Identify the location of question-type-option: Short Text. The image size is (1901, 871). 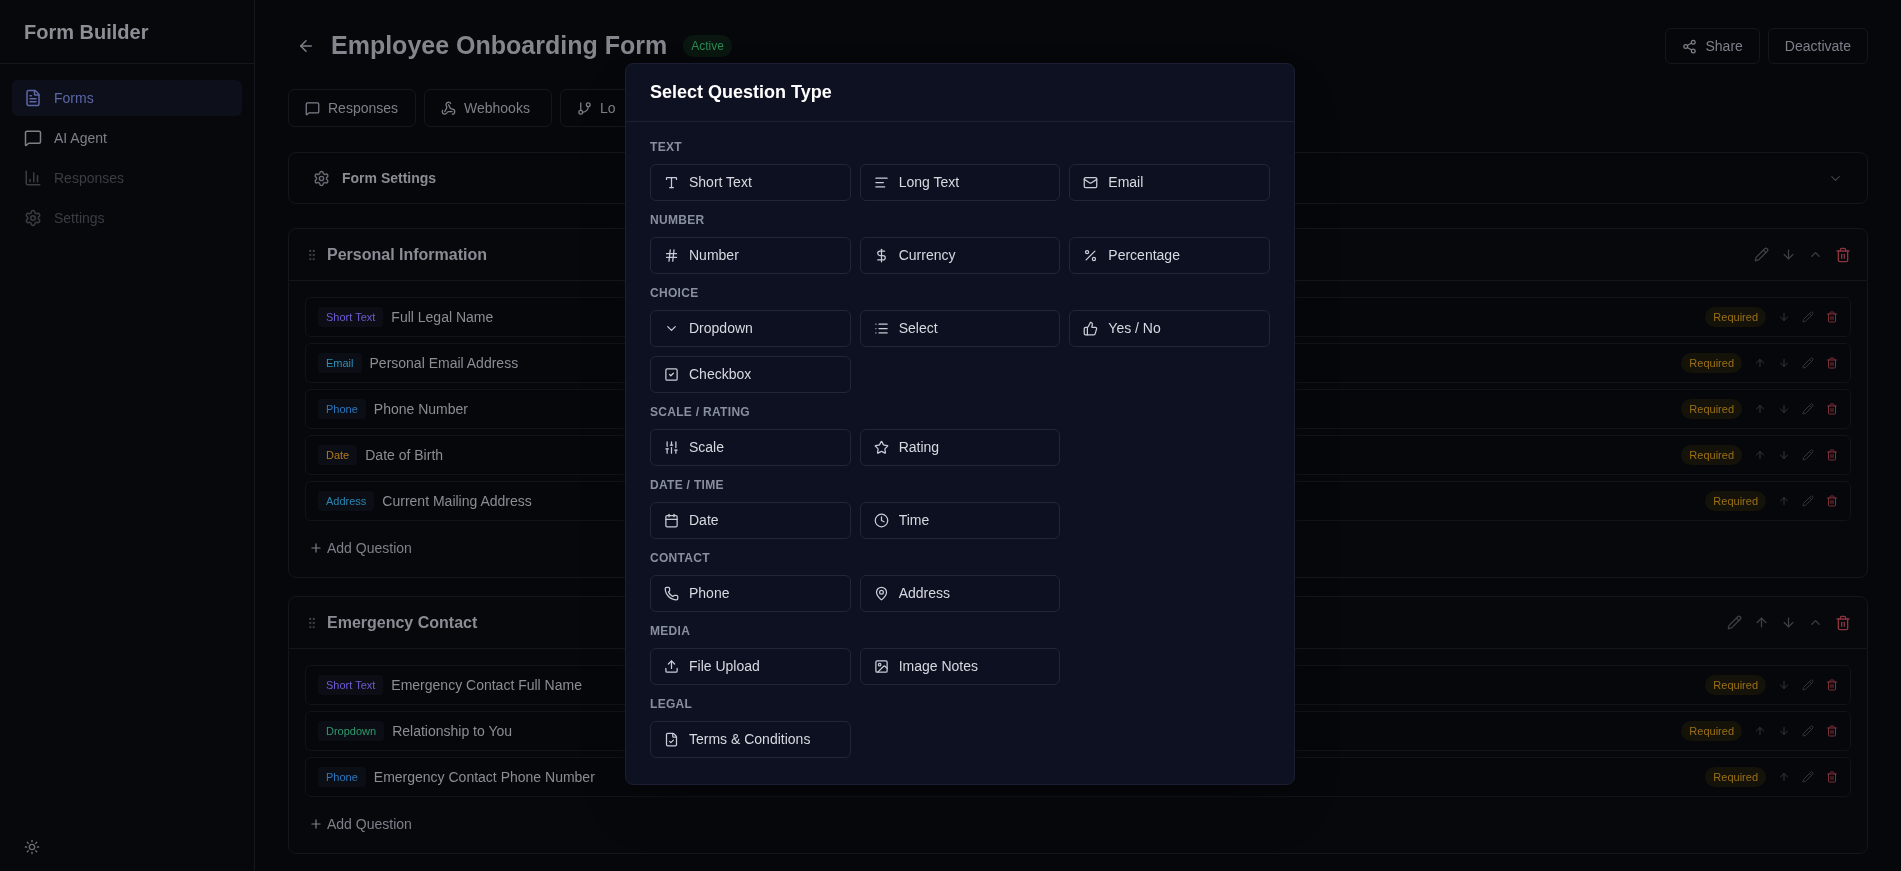
(750, 182).